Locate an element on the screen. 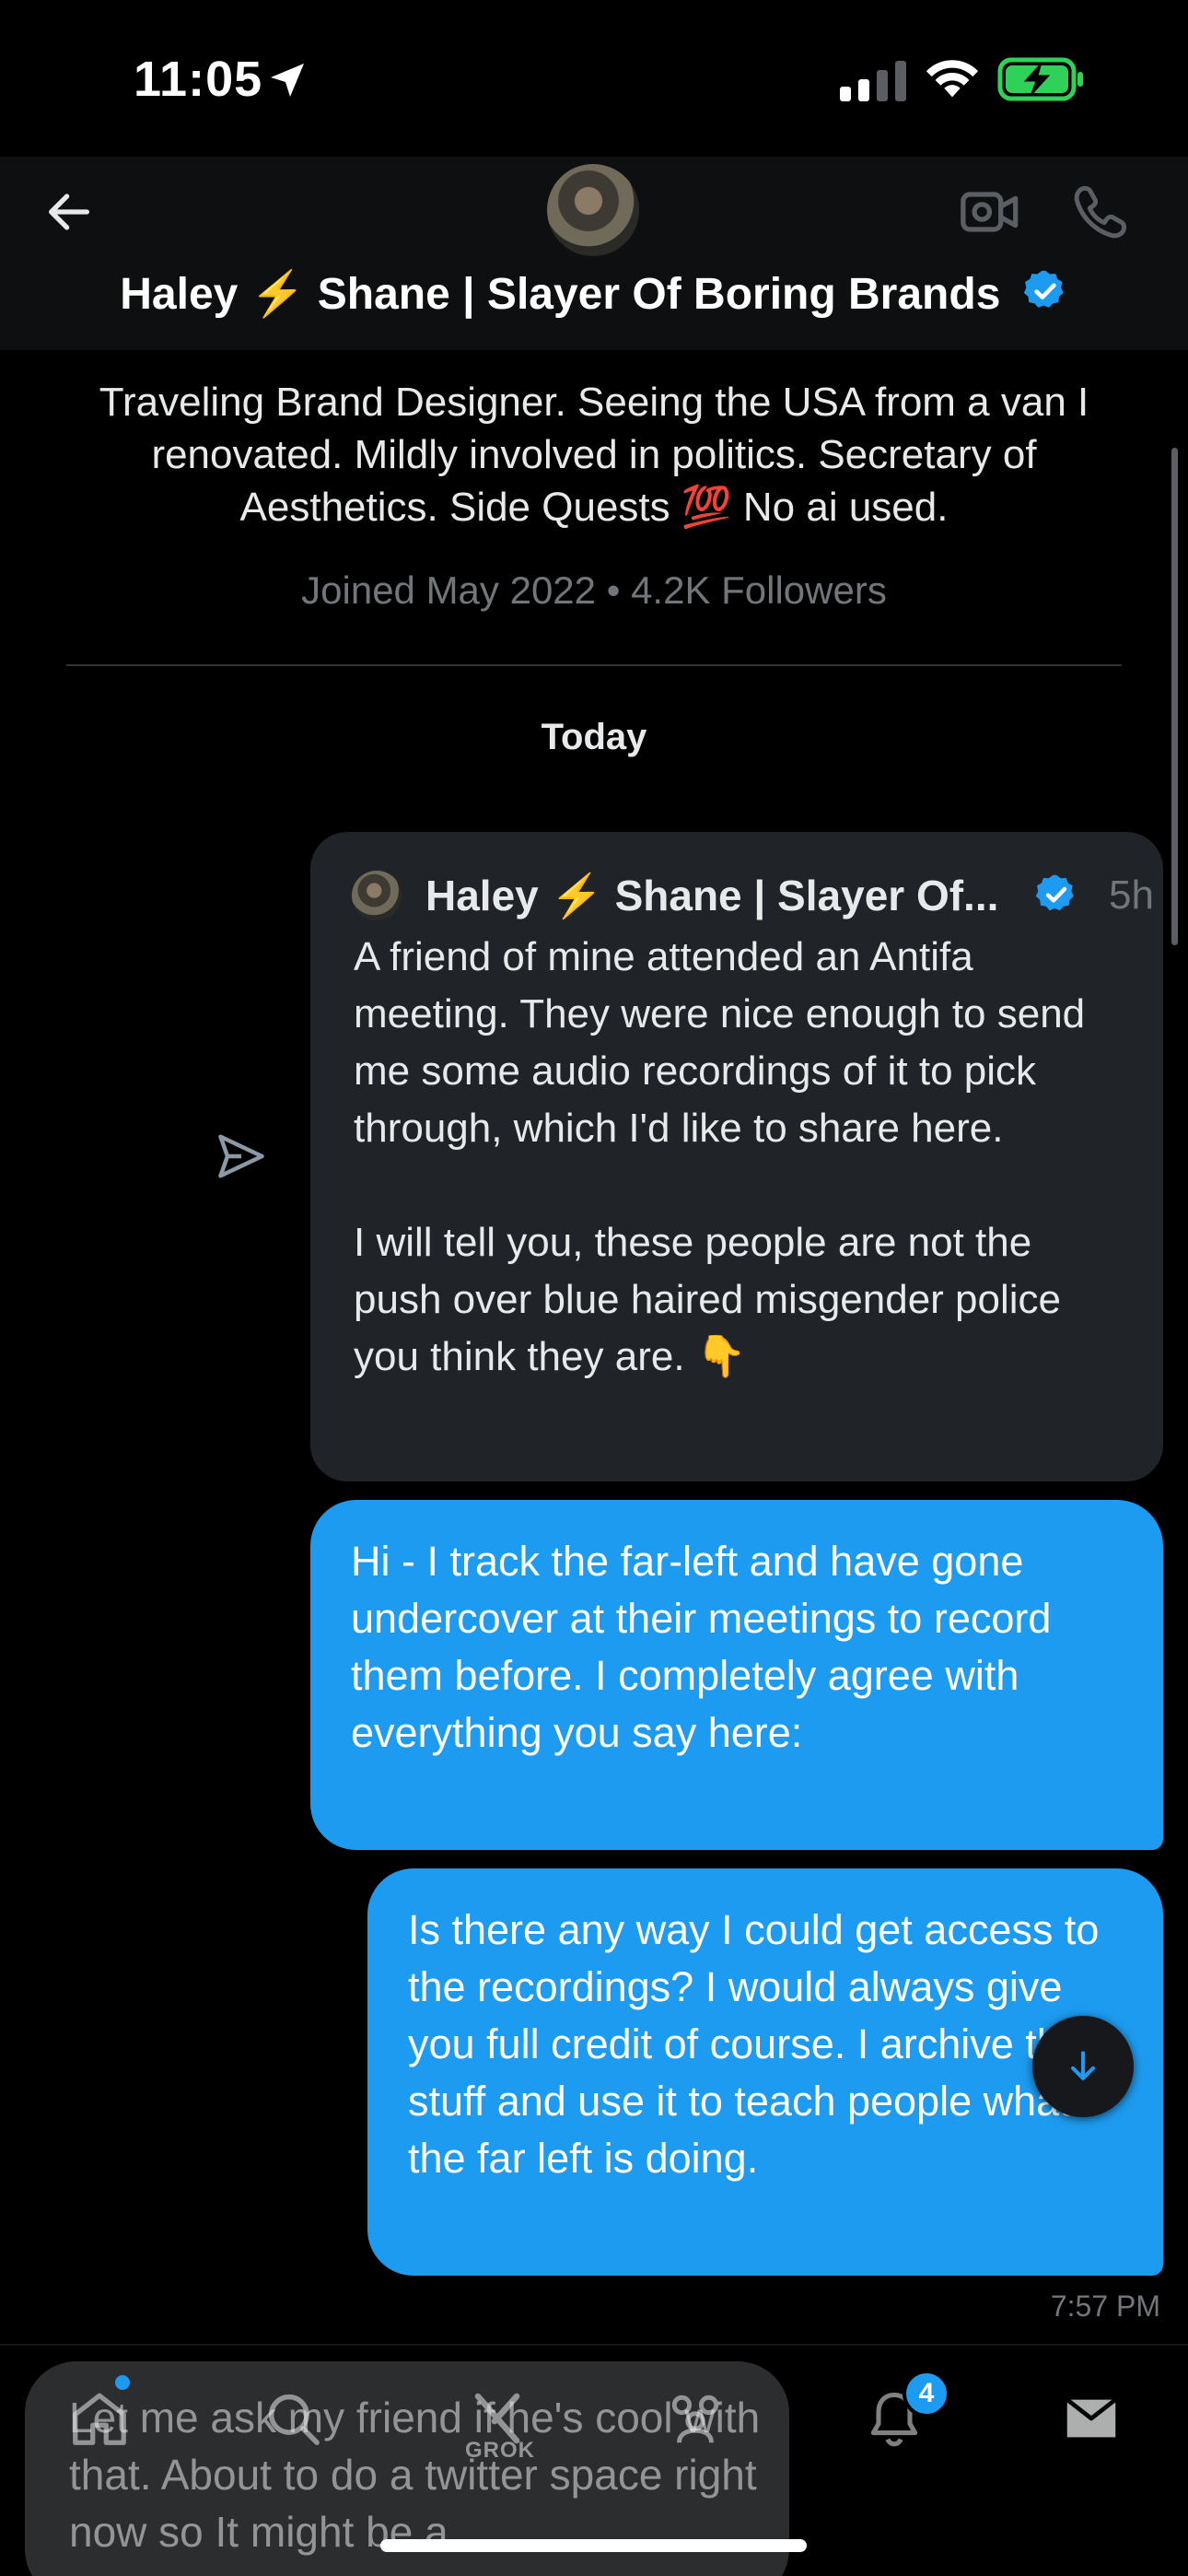  shared-post-avatar is located at coordinates (377, 895).